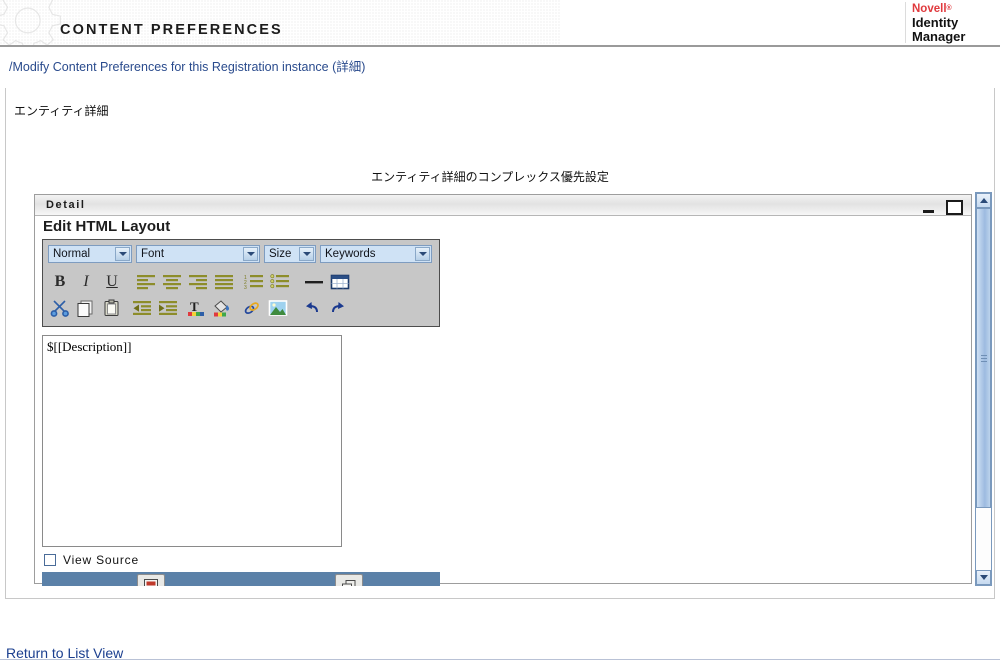 Image resolution: width=1000 pixels, height=661 pixels. I want to click on text-color-button: T, so click(196, 308).